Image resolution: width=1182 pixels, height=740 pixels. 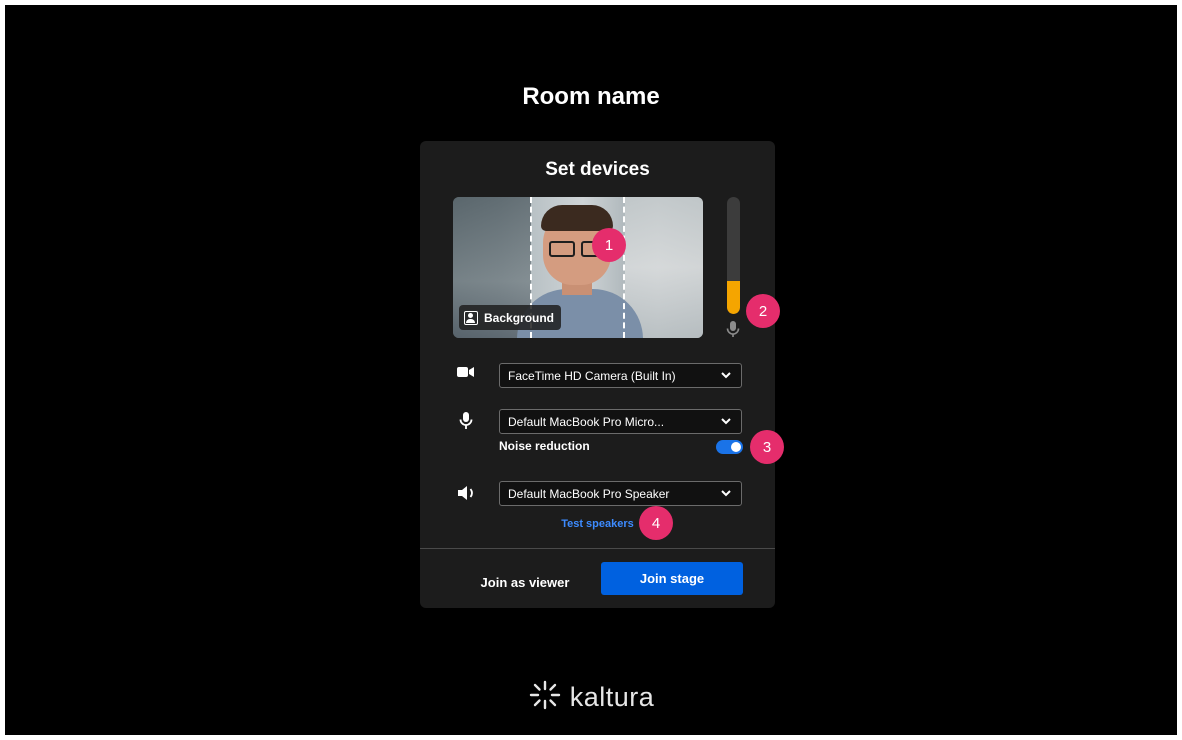 What do you see at coordinates (597, 548) in the screenshot?
I see `panel-divider` at bounding box center [597, 548].